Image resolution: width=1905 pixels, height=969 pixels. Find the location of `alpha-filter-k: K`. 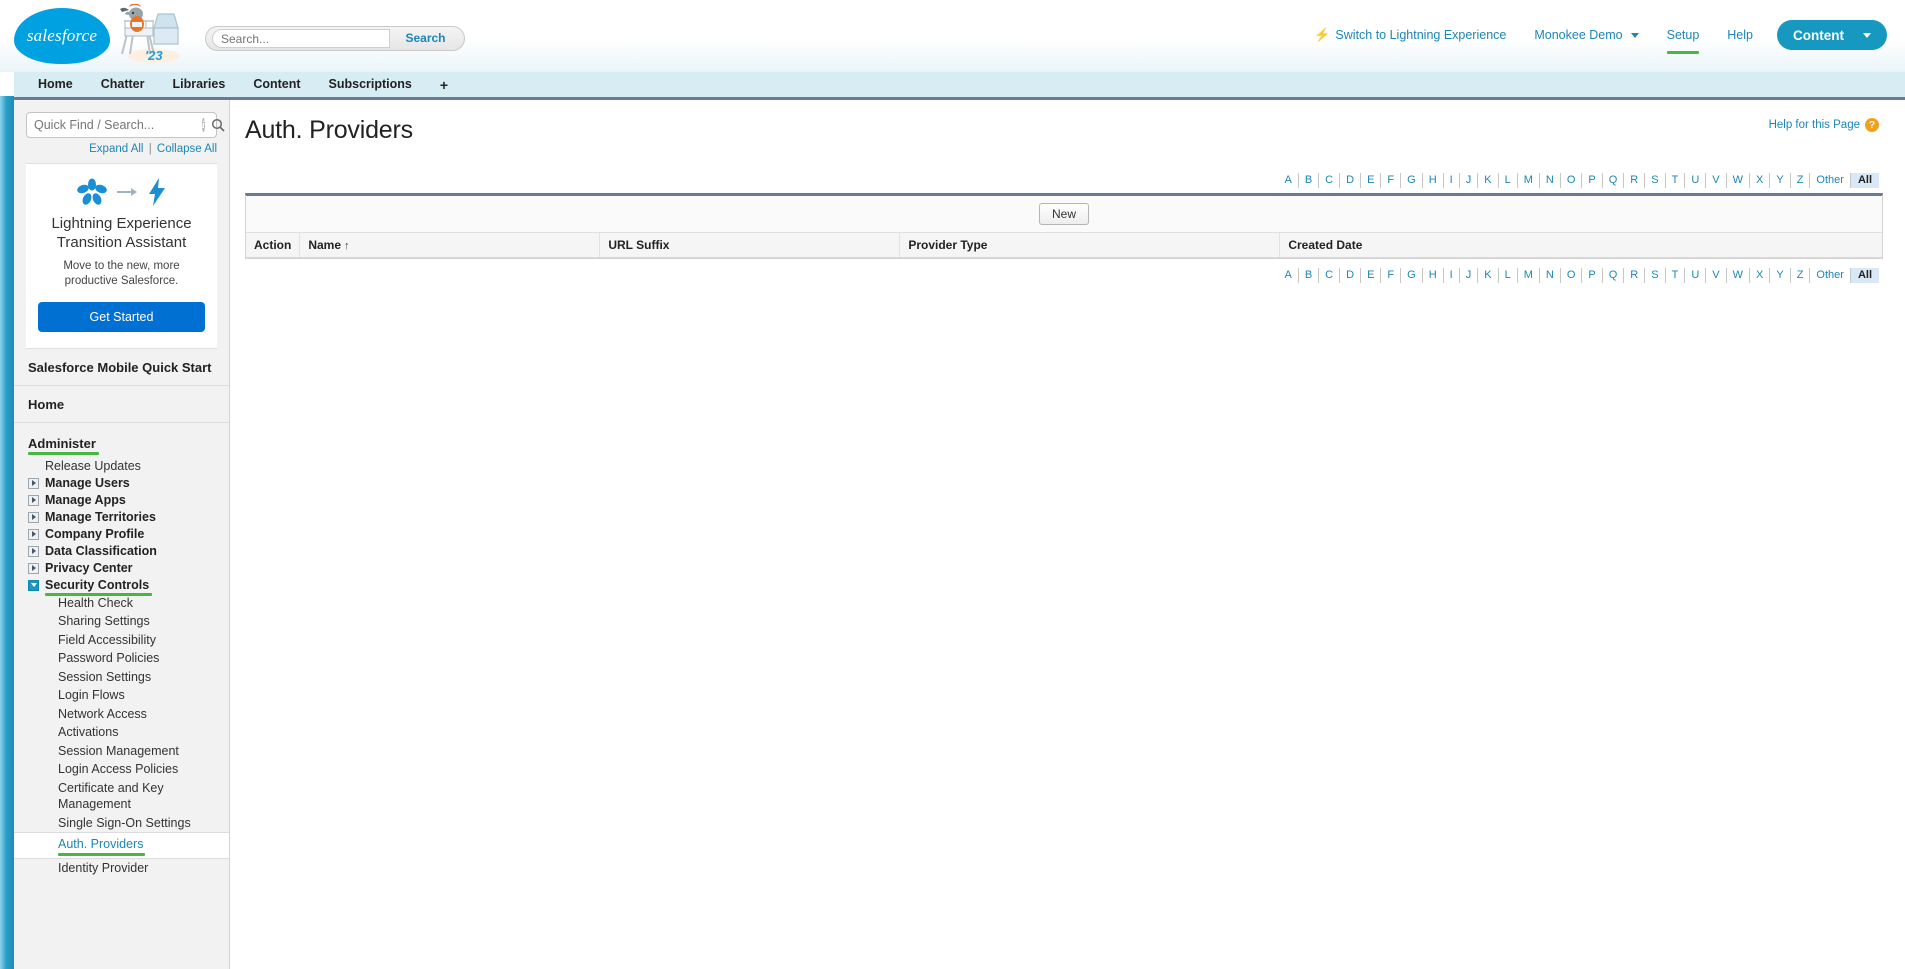

alpha-filter-k: K is located at coordinates (1488, 180).